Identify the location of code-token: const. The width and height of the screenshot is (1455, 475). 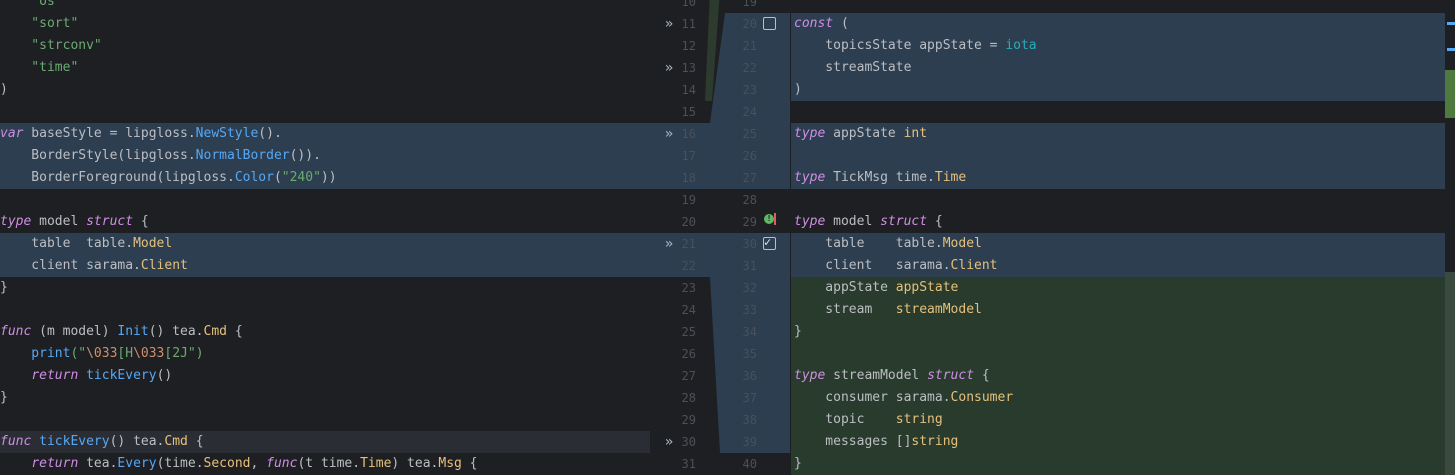
(814, 23).